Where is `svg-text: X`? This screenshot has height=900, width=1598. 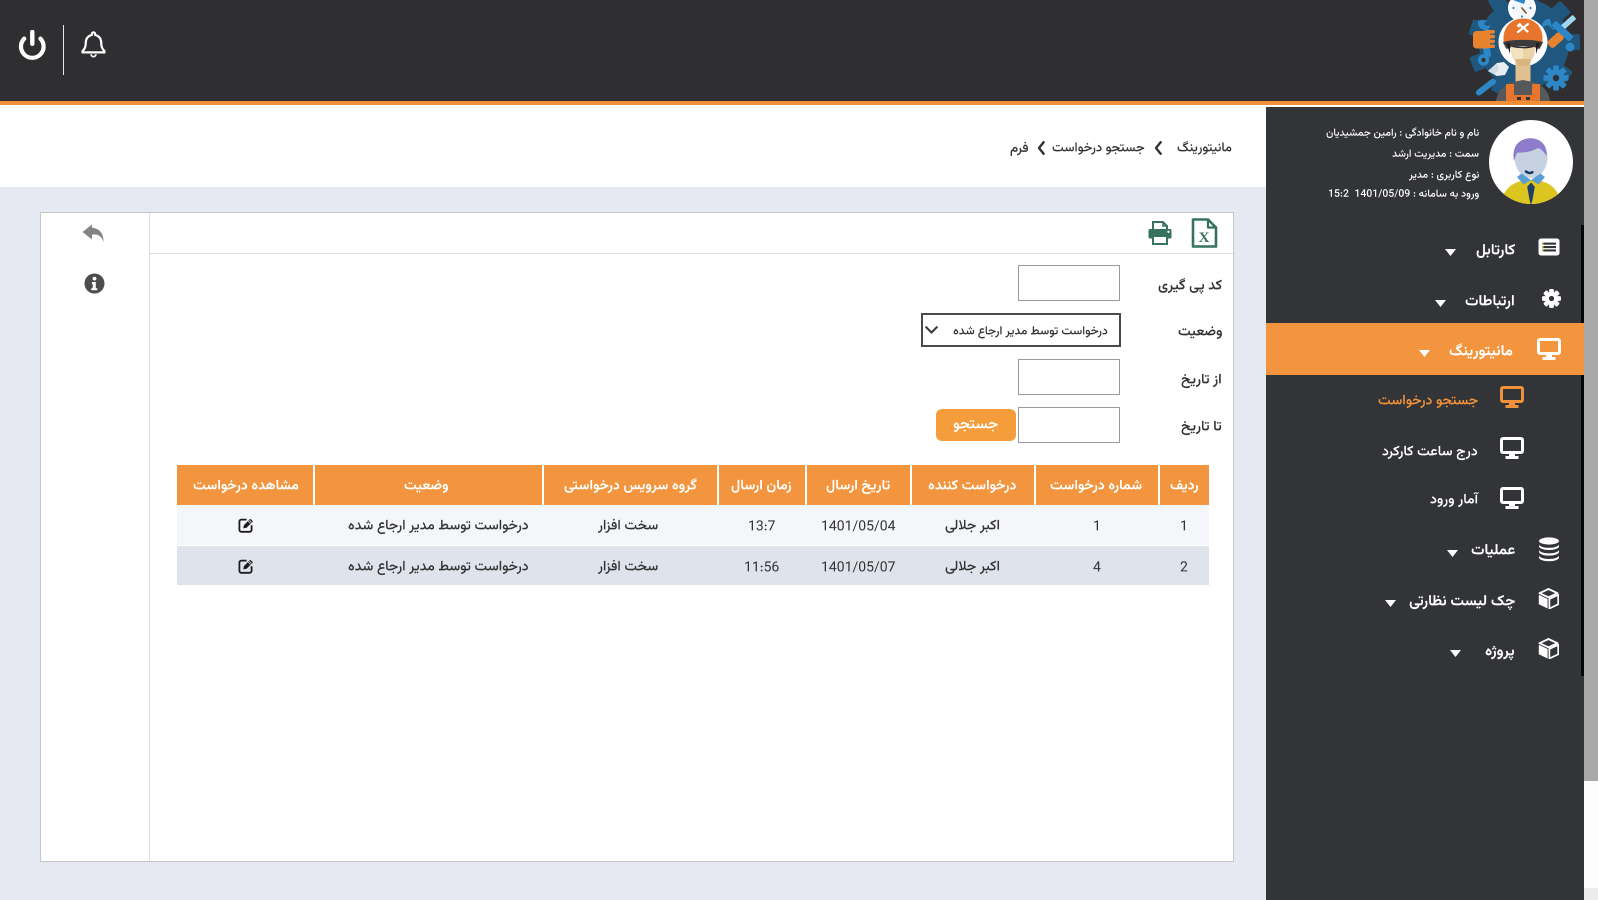 svg-text: X is located at coordinates (1204, 238).